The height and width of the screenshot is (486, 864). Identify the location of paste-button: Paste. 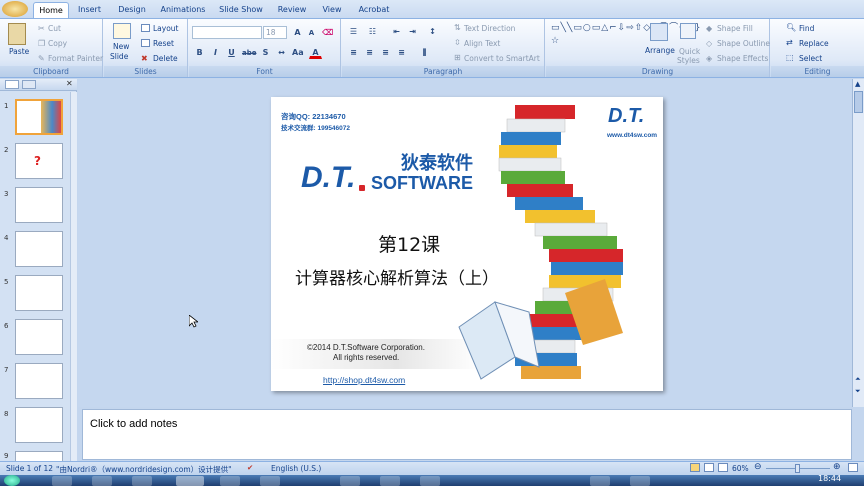
(19, 51).